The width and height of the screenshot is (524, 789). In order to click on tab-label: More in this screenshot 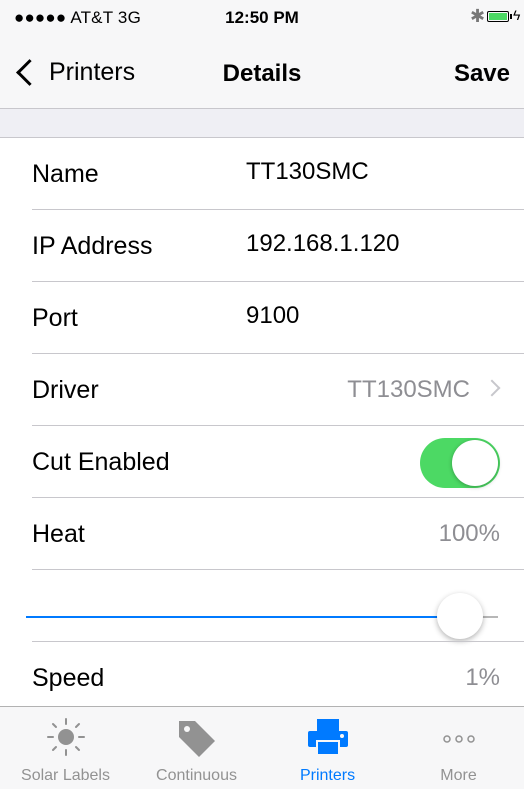, I will do `click(458, 775)`.